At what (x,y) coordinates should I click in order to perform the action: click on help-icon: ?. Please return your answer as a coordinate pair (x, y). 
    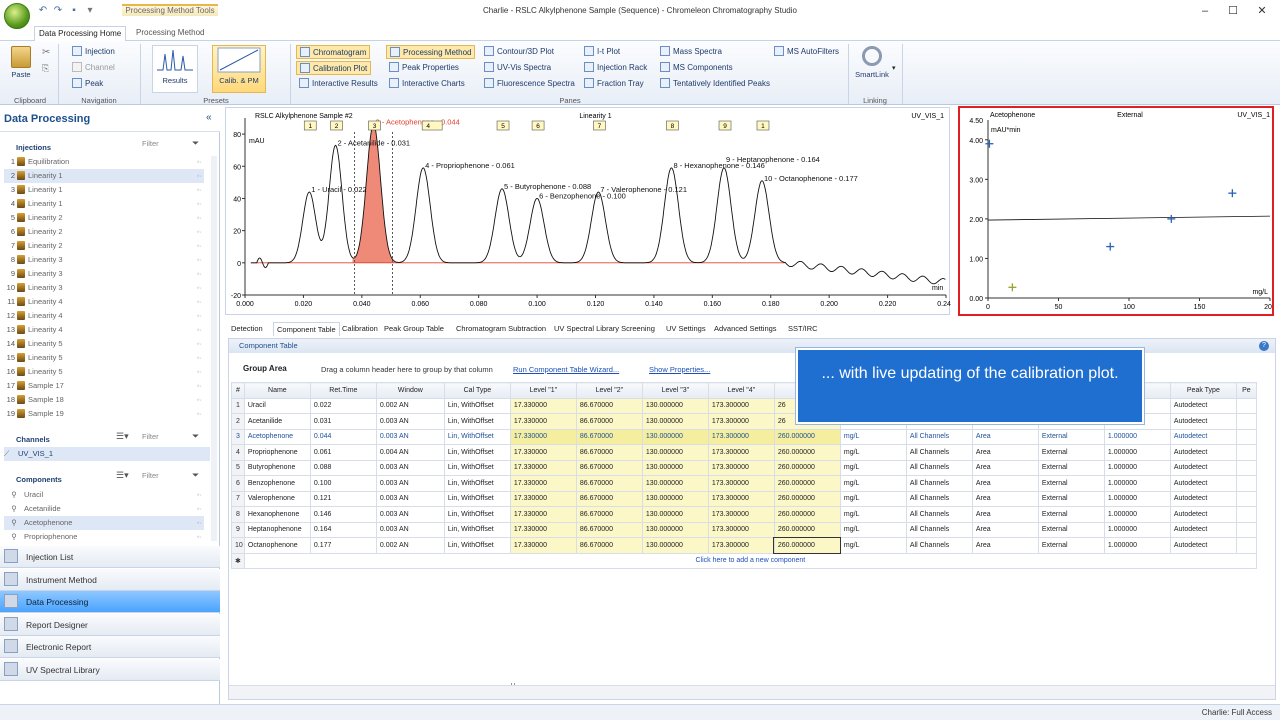
    Looking at the image, I should click on (1264, 346).